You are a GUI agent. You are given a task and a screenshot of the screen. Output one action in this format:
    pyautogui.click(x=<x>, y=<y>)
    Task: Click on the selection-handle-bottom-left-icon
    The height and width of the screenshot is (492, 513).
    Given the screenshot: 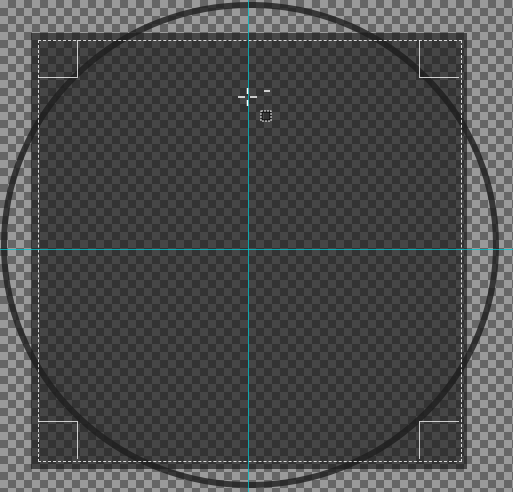 What is the action you would take?
    pyautogui.click(x=58, y=440)
    